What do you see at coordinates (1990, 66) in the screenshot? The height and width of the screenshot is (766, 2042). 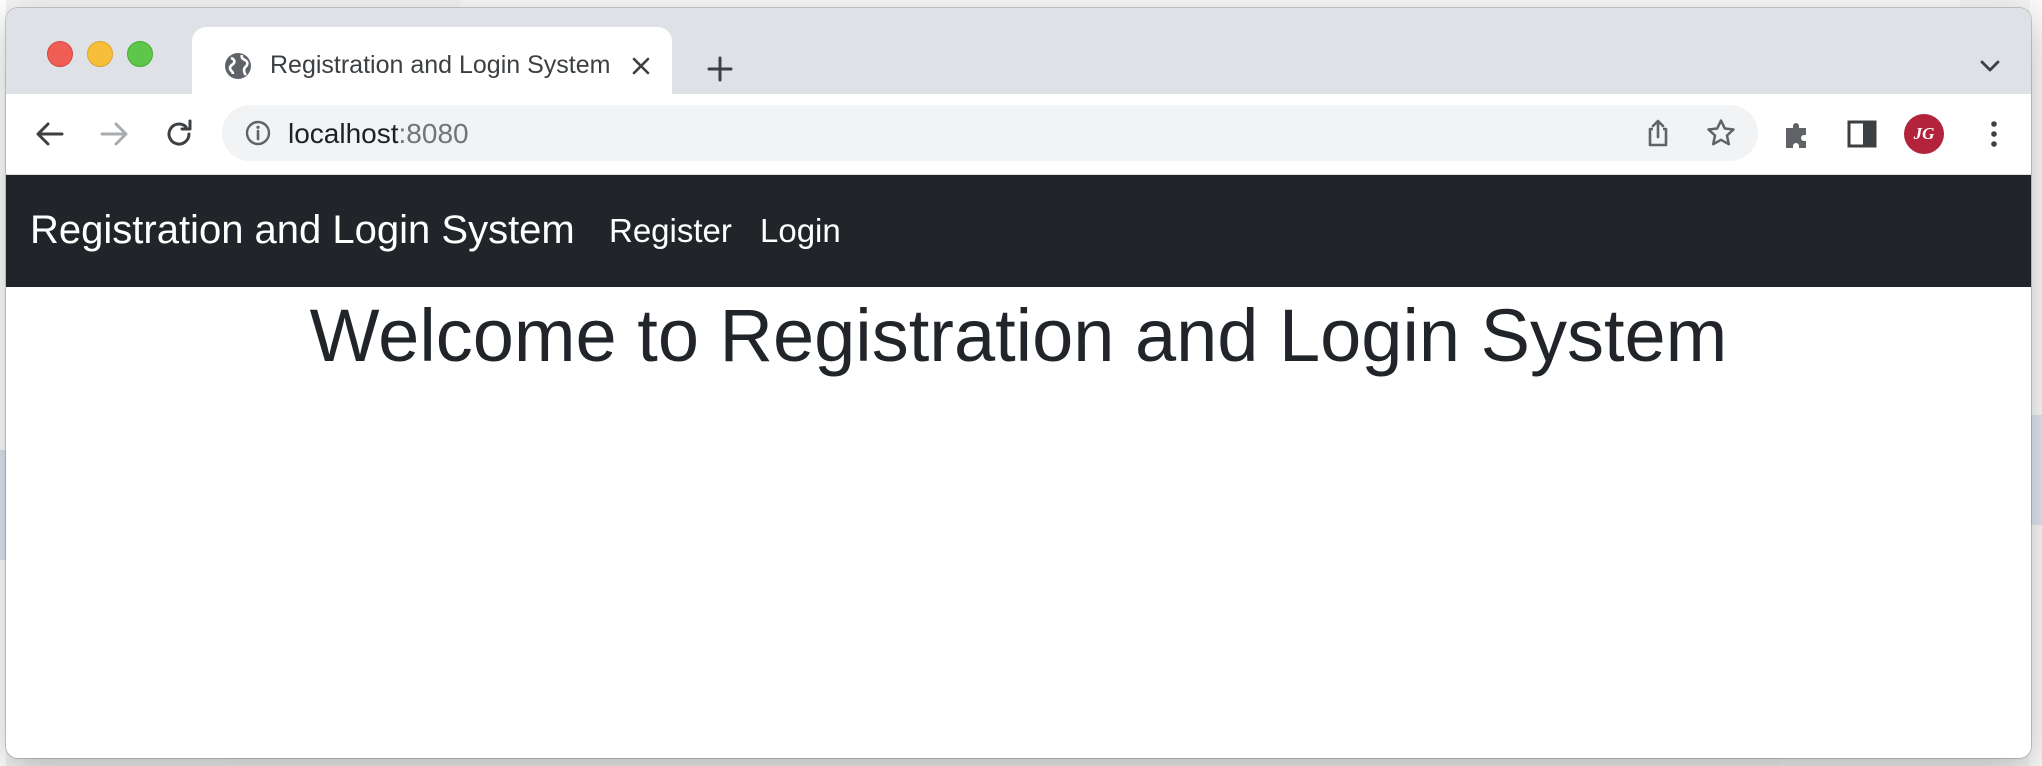 I see `chevron-down-icon` at bounding box center [1990, 66].